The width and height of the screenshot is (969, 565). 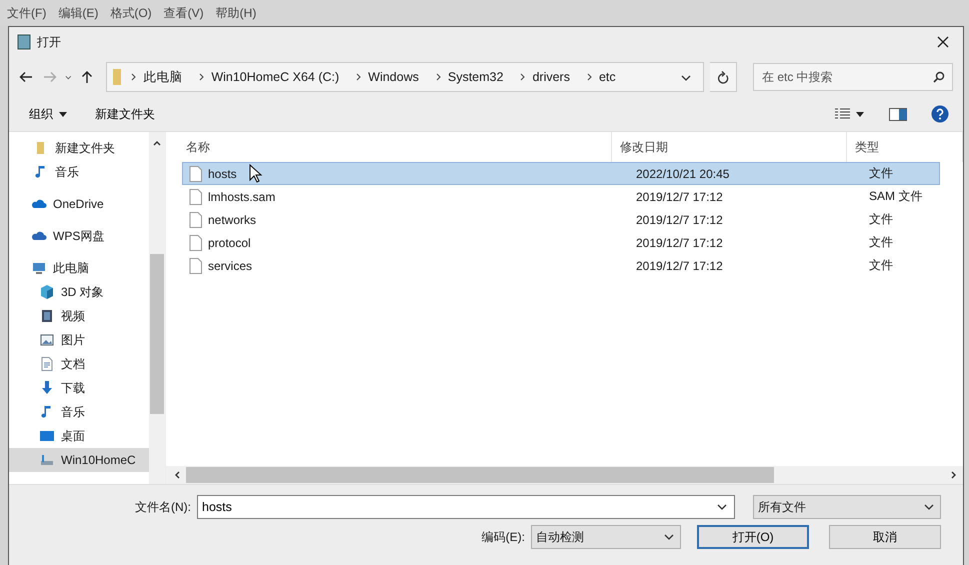 What do you see at coordinates (79, 340) in the screenshot?
I see `sidebar-item: 图片` at bounding box center [79, 340].